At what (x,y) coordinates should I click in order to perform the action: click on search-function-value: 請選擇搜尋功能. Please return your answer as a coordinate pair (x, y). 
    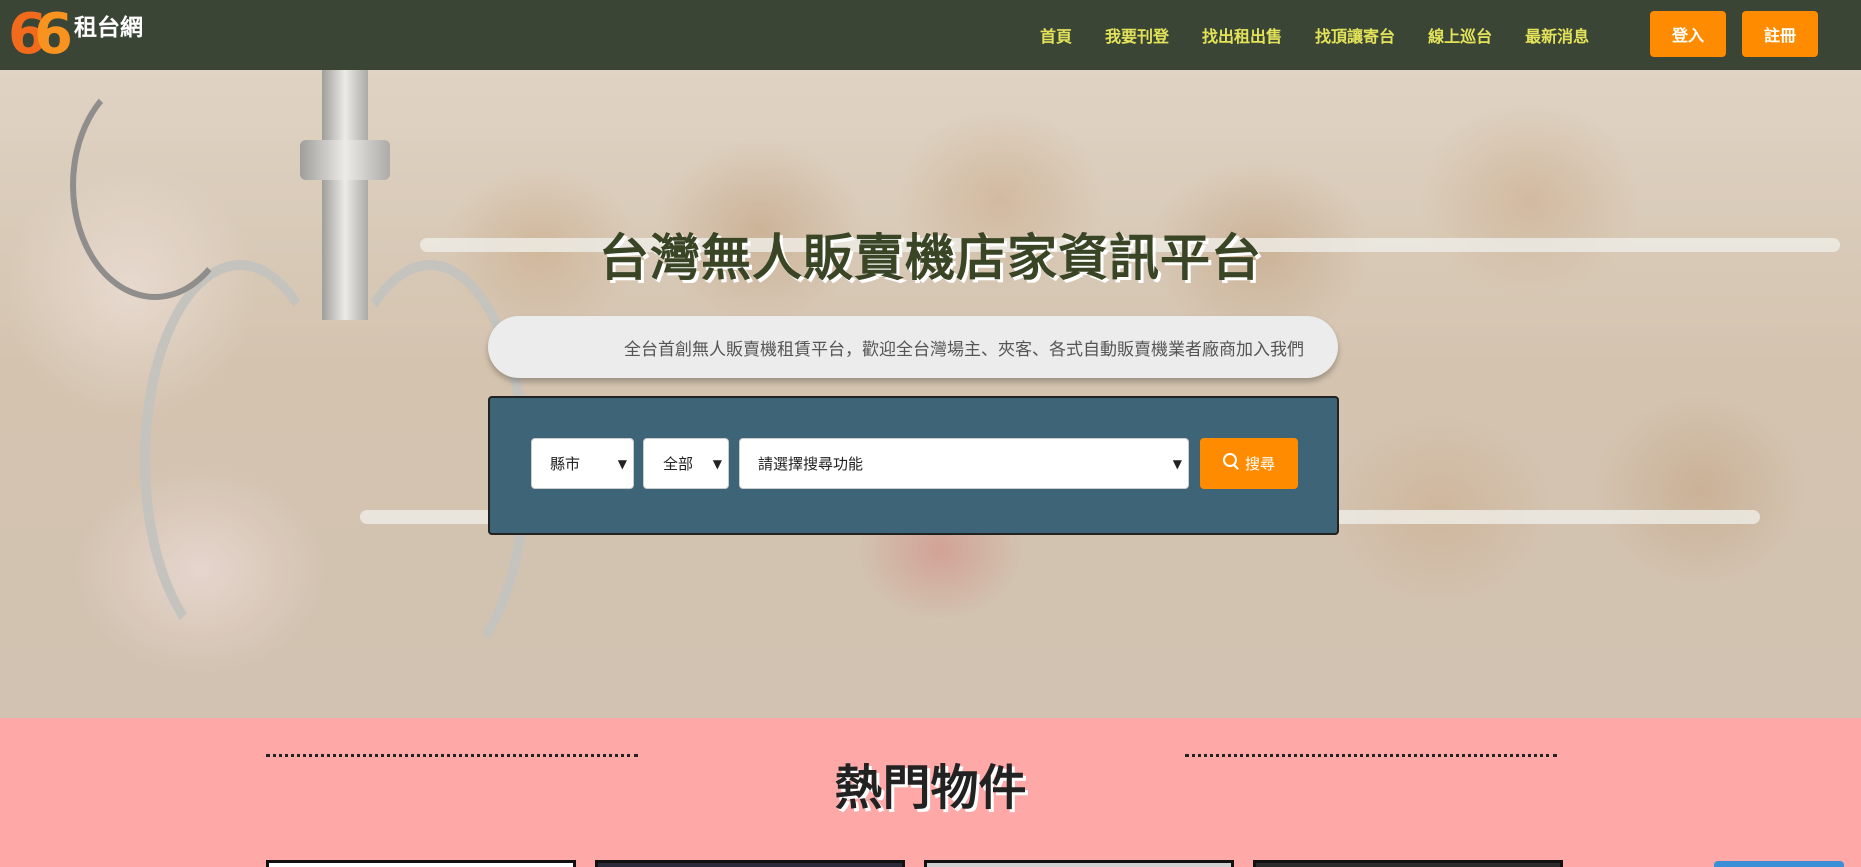
    Looking at the image, I should click on (811, 464).